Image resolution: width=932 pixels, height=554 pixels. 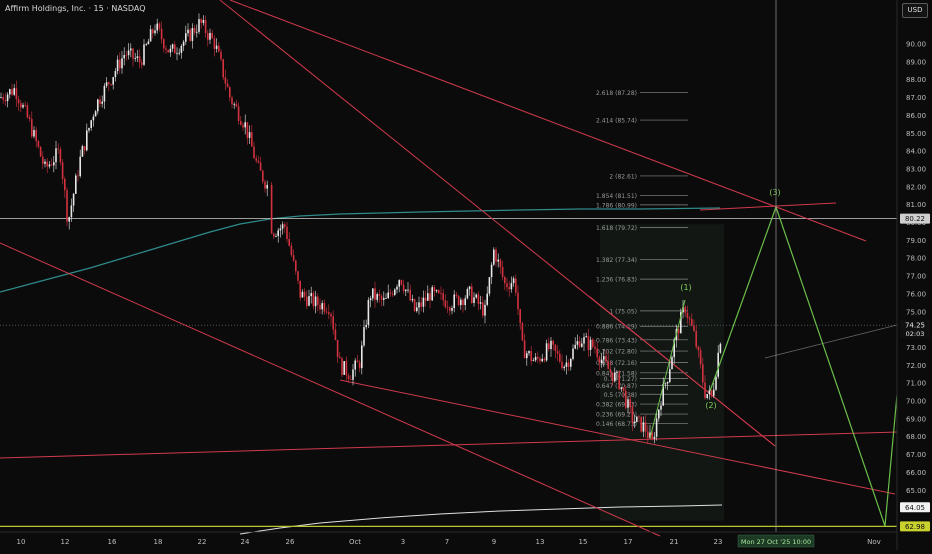 I want to click on x-tick-label: 10, so click(x=21, y=542).